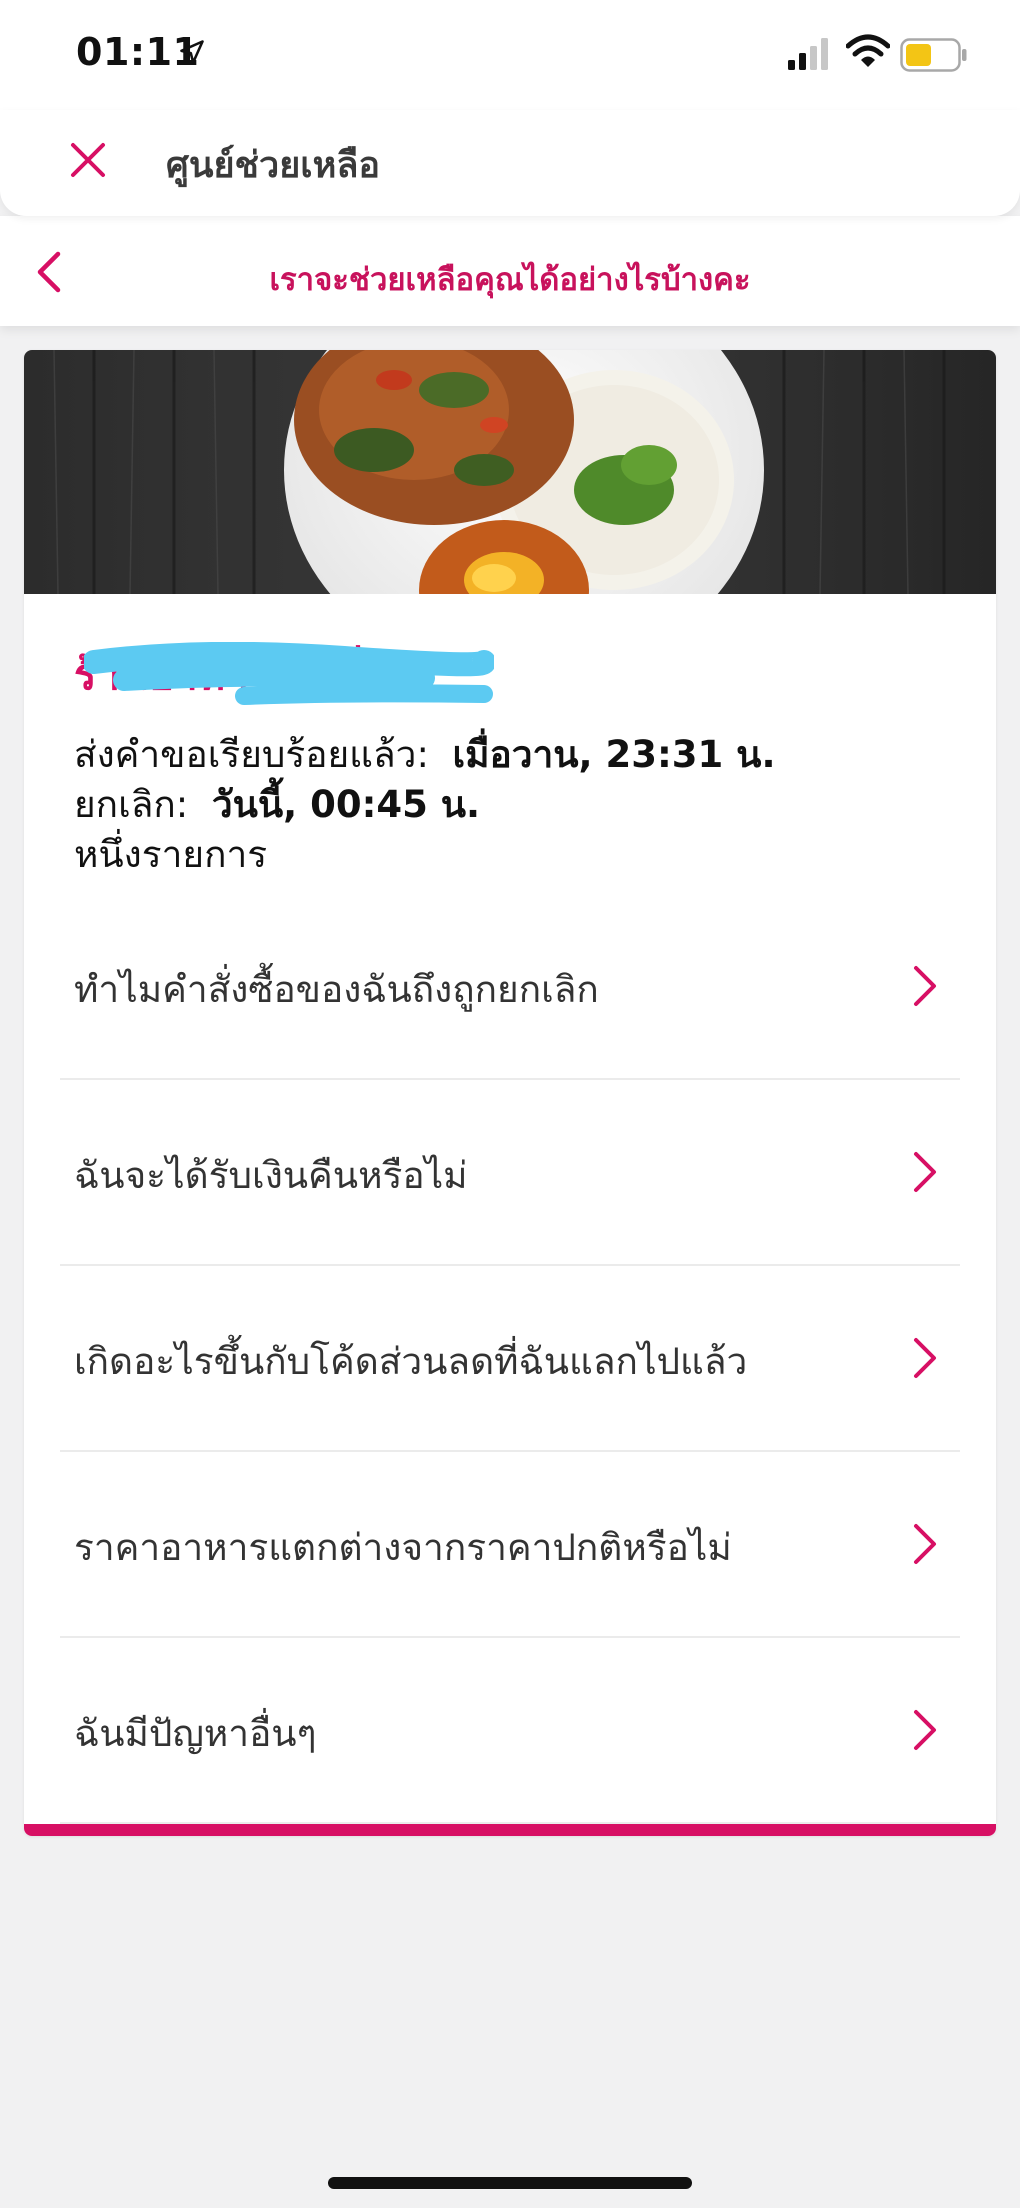 The height and width of the screenshot is (2208, 1020). What do you see at coordinates (510, 472) in the screenshot?
I see `food-banner-image` at bounding box center [510, 472].